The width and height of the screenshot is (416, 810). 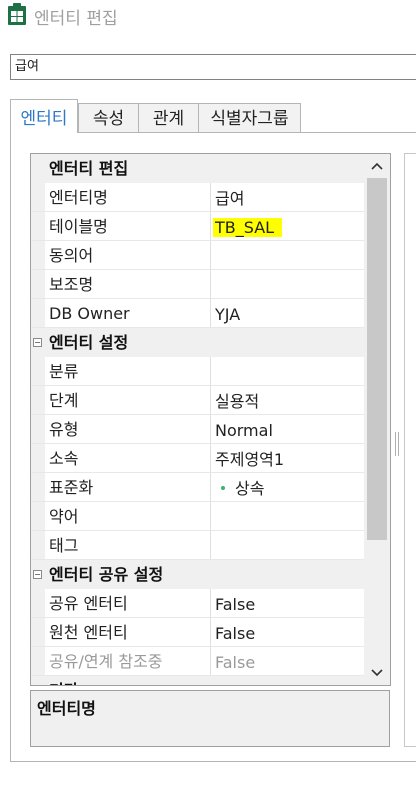 I want to click on bullet-icon, so click(x=223, y=488).